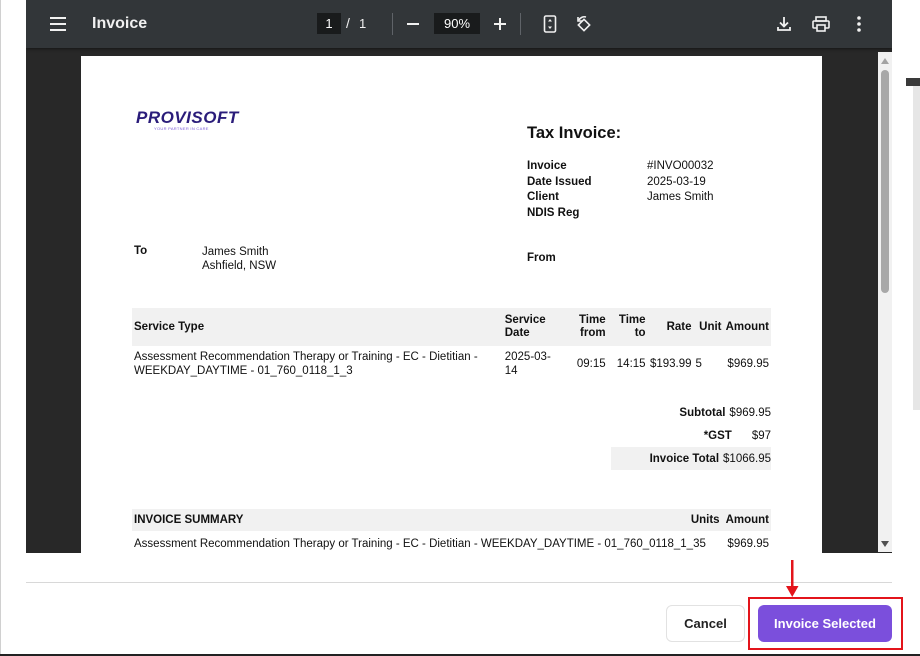 The width and height of the screenshot is (920, 656). I want to click on gst-row: *GST $97, so click(691, 435).